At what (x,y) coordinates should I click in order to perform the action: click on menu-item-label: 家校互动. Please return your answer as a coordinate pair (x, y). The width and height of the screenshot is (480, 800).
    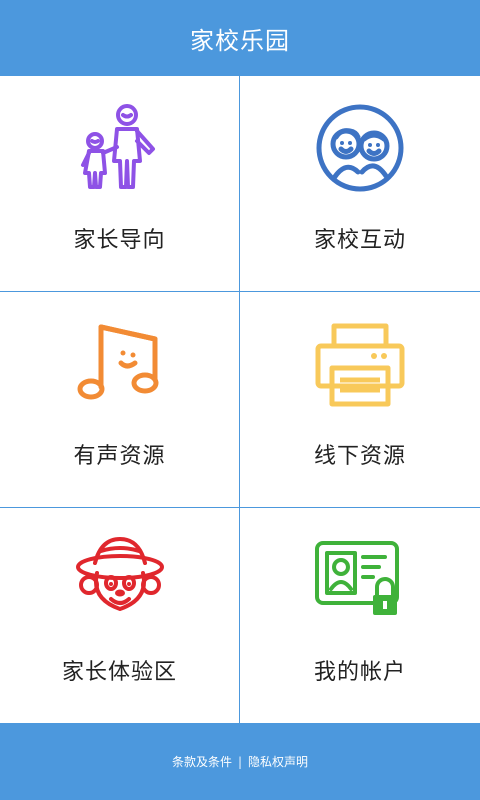
    Looking at the image, I should click on (359, 240).